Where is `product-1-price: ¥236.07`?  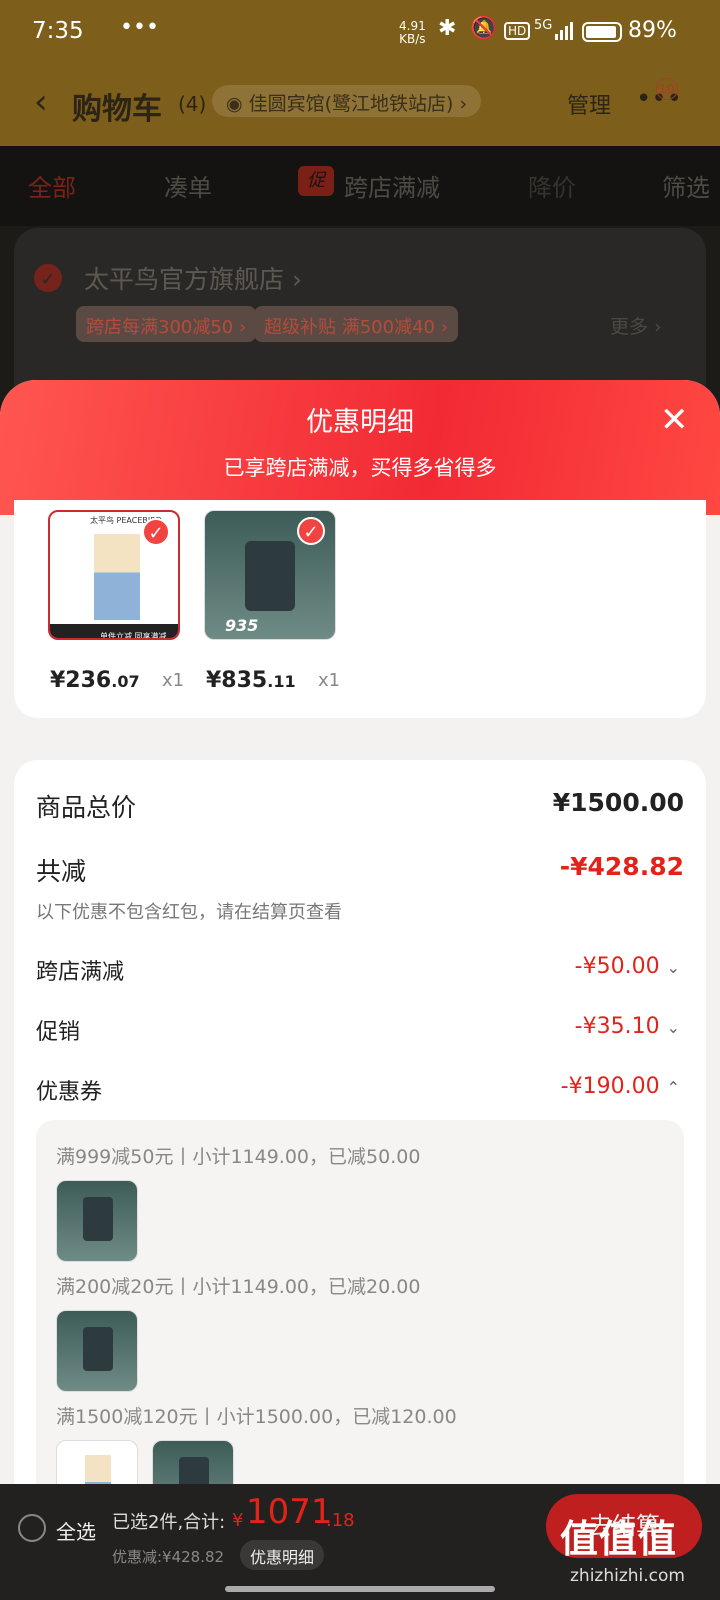 product-1-price: ¥236.07 is located at coordinates (95, 680).